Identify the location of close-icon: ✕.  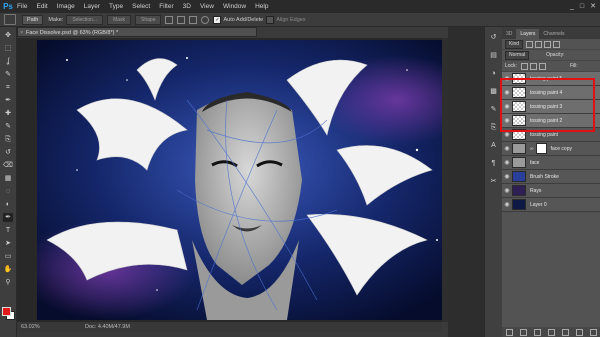
(593, 6).